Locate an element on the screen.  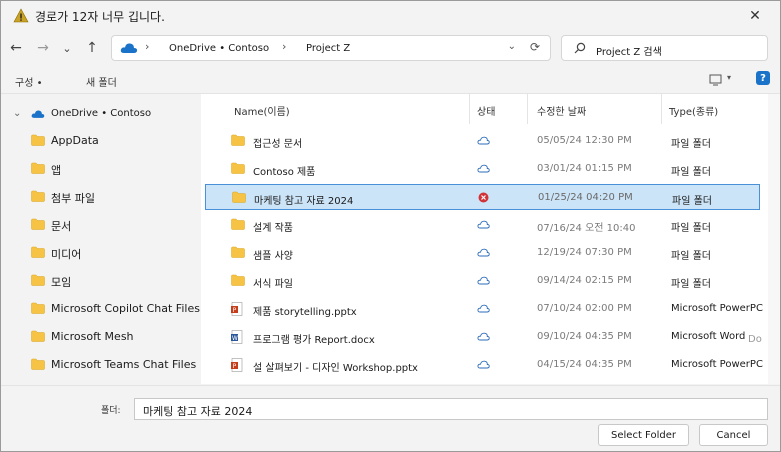
folder-name-input: 마케팅 참고 자료 2024 is located at coordinates (451, 409).